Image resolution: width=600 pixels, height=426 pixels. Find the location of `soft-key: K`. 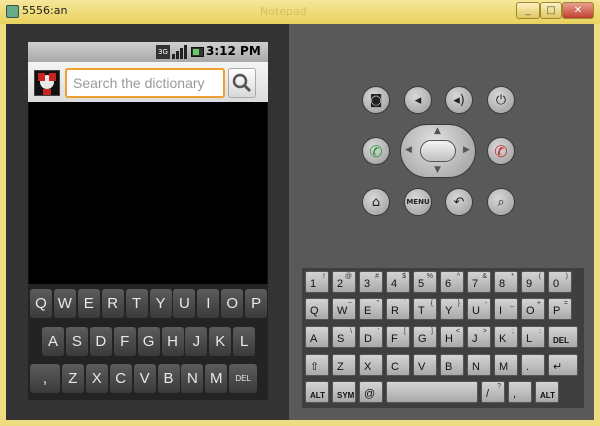

soft-key: K is located at coordinates (220, 341).